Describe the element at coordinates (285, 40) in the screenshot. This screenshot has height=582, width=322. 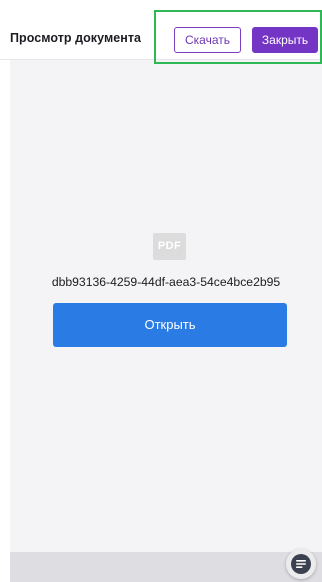
I see `close-button: Закрыть` at that location.